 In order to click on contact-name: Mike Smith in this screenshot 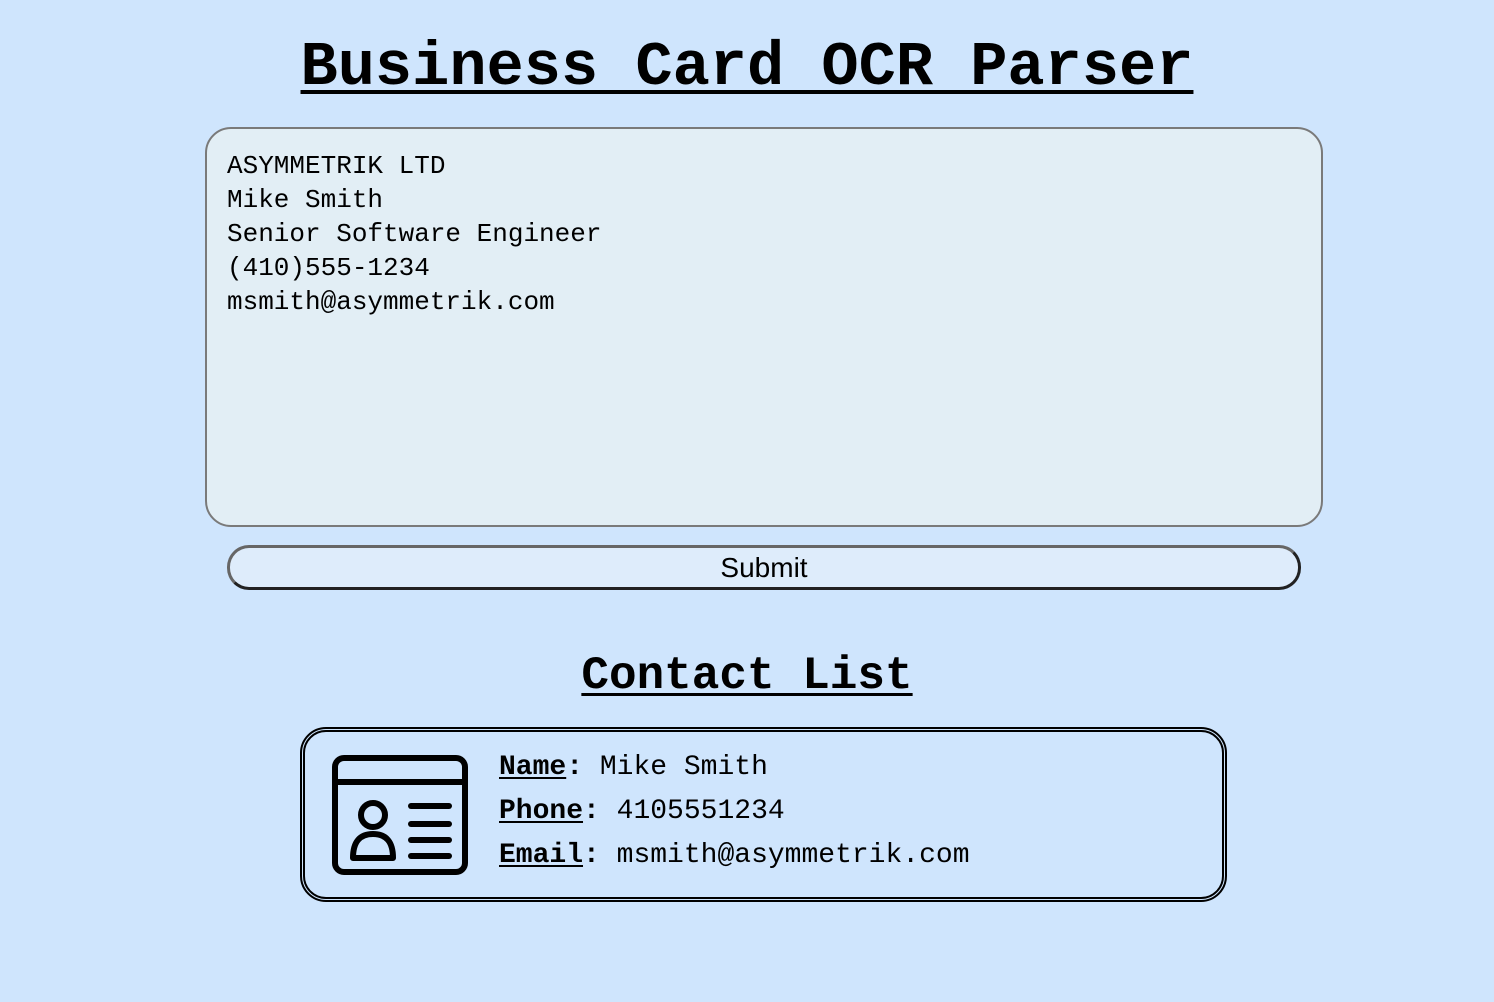, I will do `click(683, 767)`.